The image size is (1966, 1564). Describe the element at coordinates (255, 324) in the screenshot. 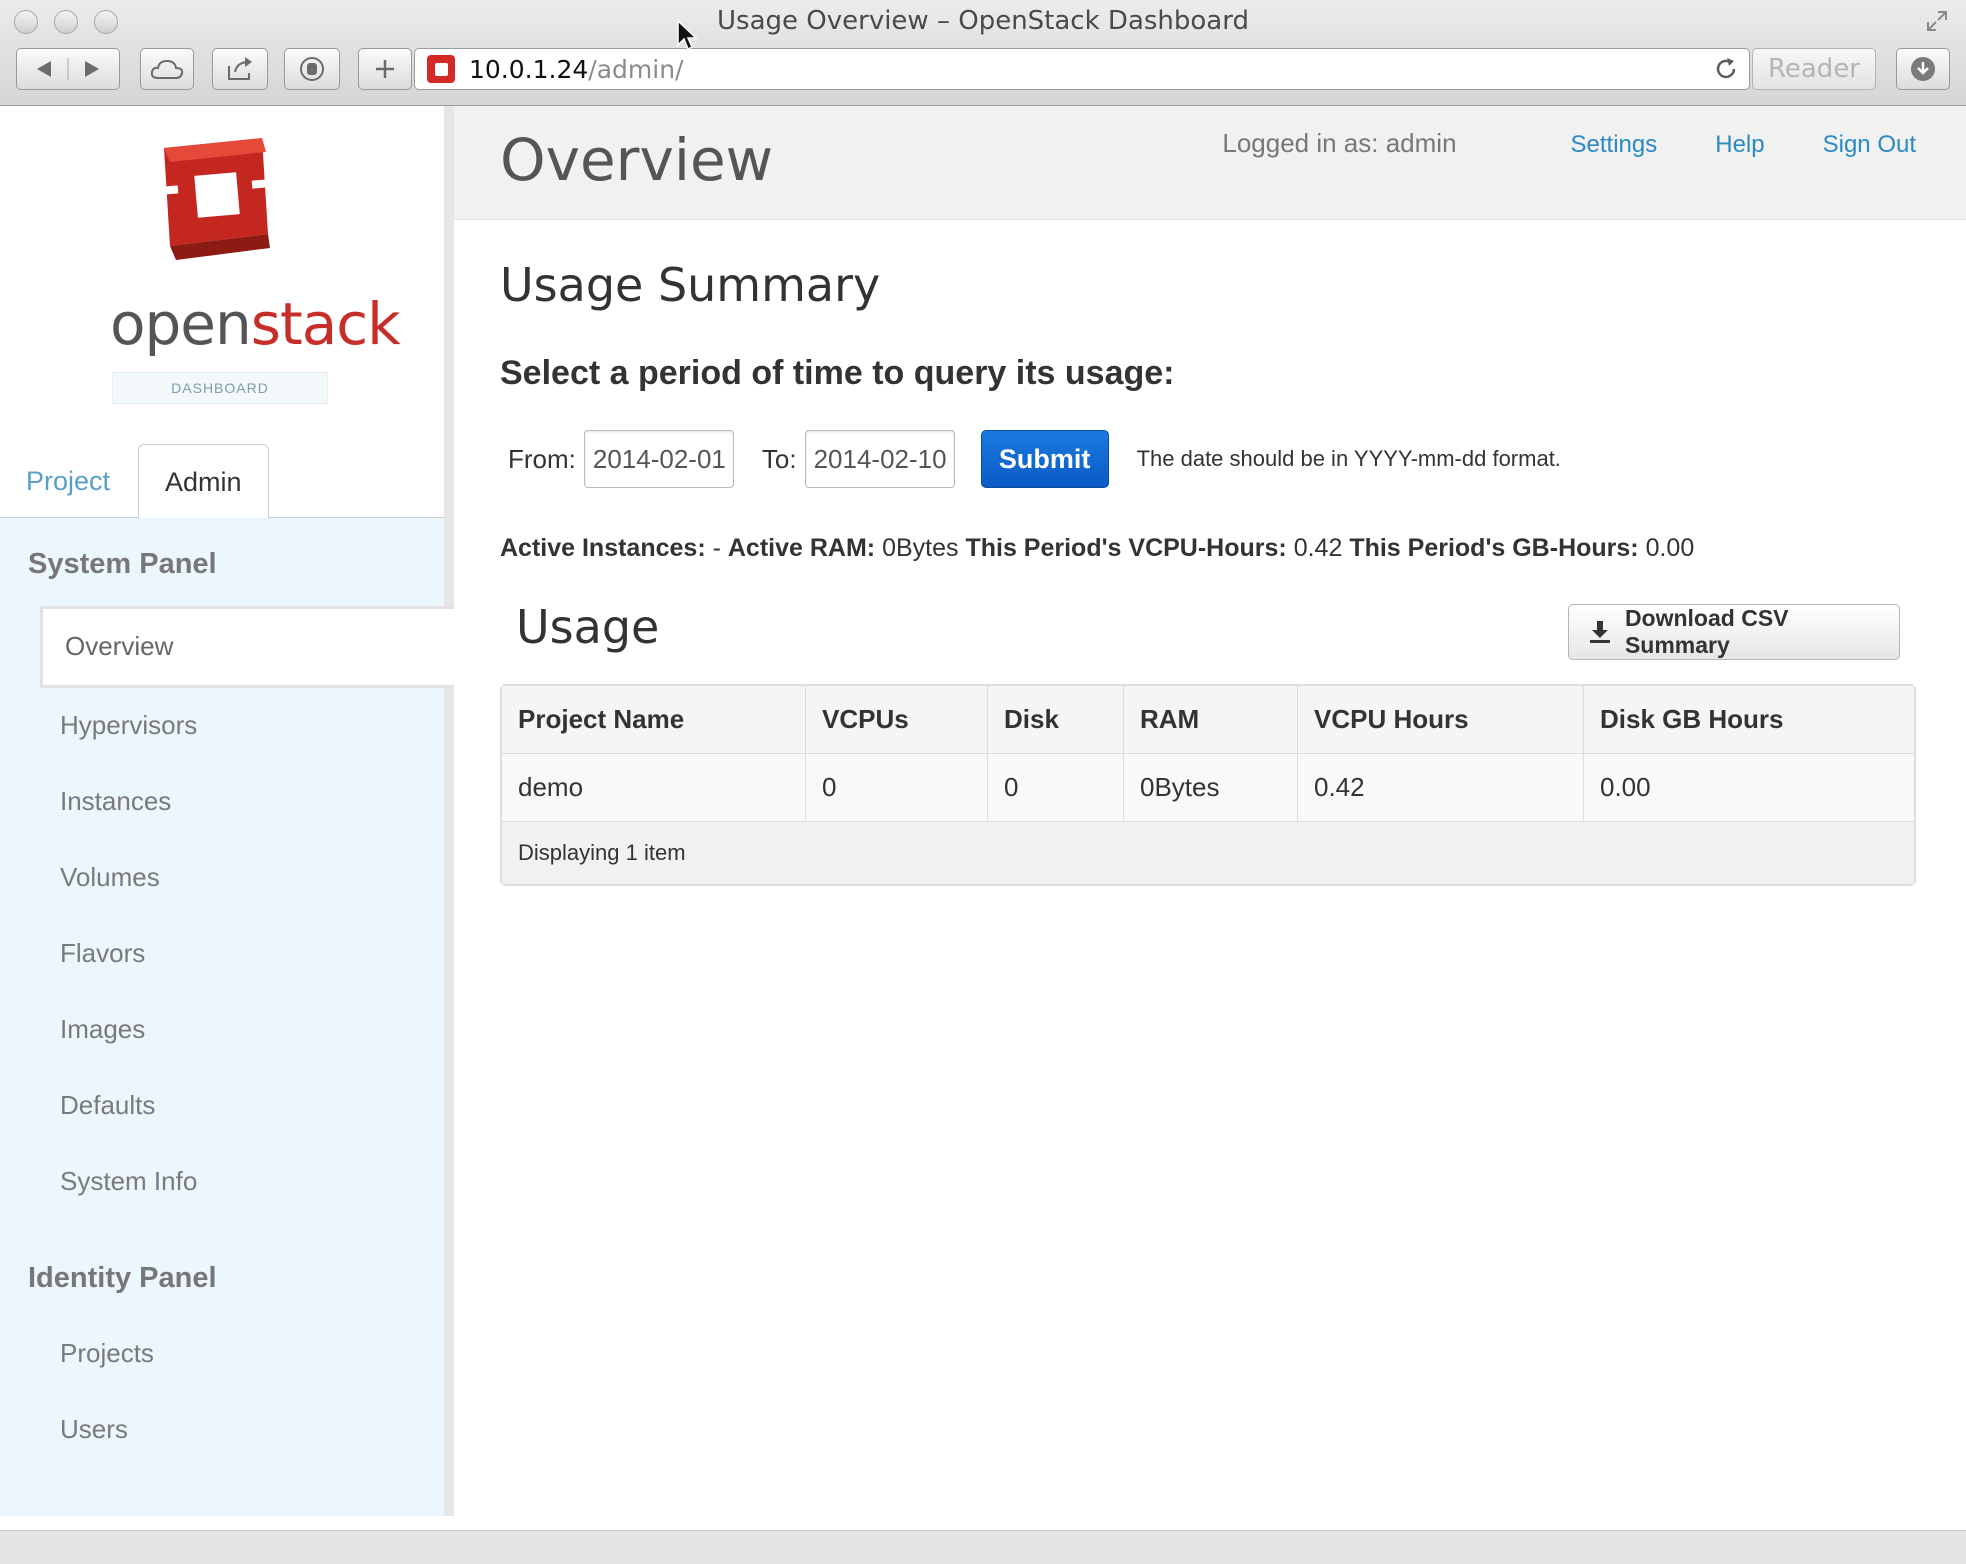

I see `logo-wordmark: openstack` at that location.